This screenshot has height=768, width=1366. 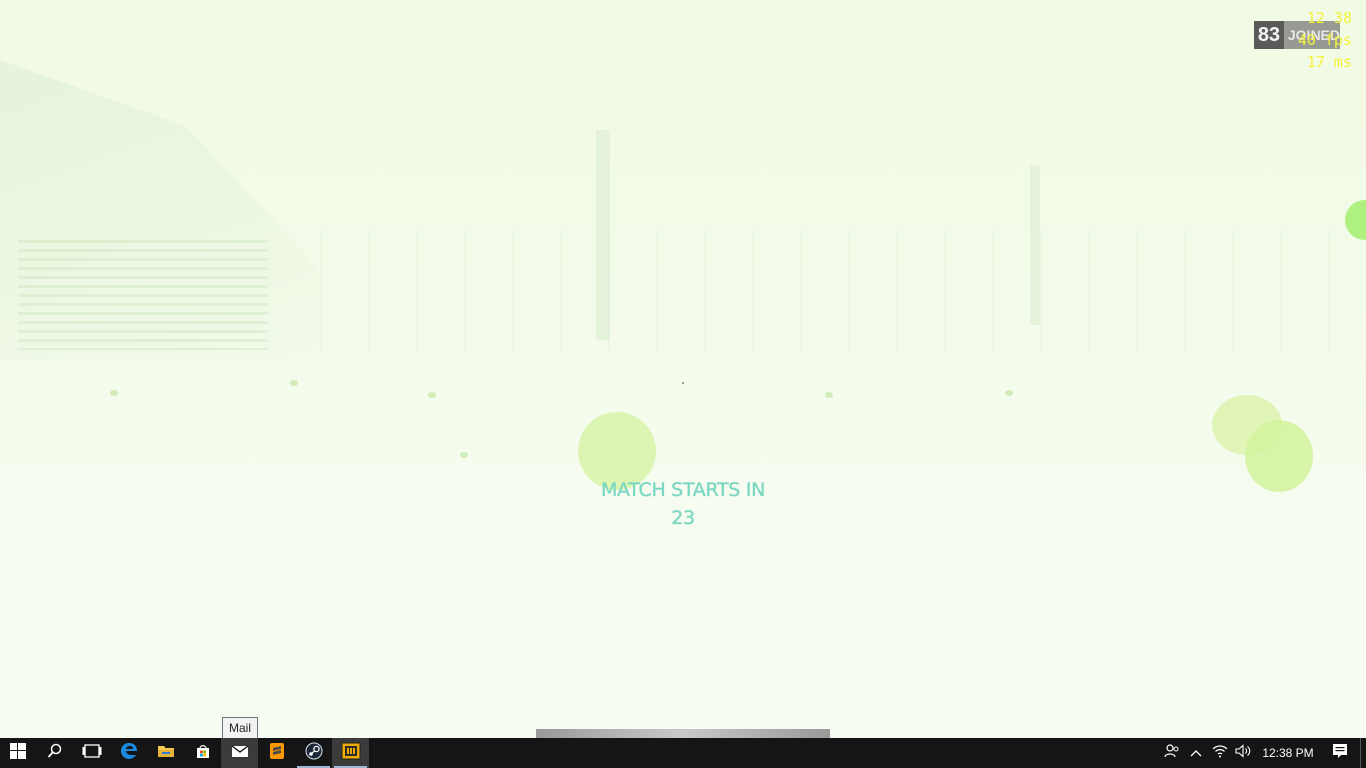 I want to click on store-button, so click(x=202, y=753).